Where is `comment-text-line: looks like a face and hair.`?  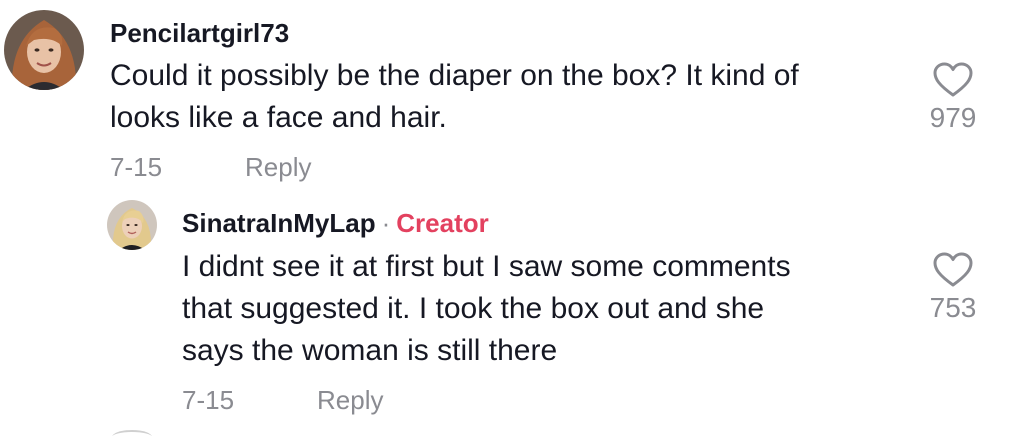
comment-text-line: looks like a face and hair. is located at coordinates (278, 117).